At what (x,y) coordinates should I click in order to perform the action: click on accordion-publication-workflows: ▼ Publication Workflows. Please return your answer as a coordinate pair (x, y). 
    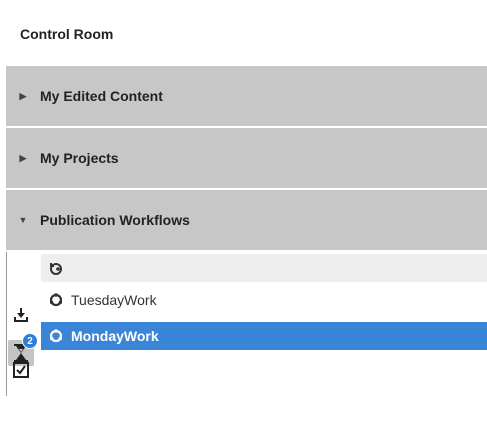
    Looking at the image, I should click on (246, 220).